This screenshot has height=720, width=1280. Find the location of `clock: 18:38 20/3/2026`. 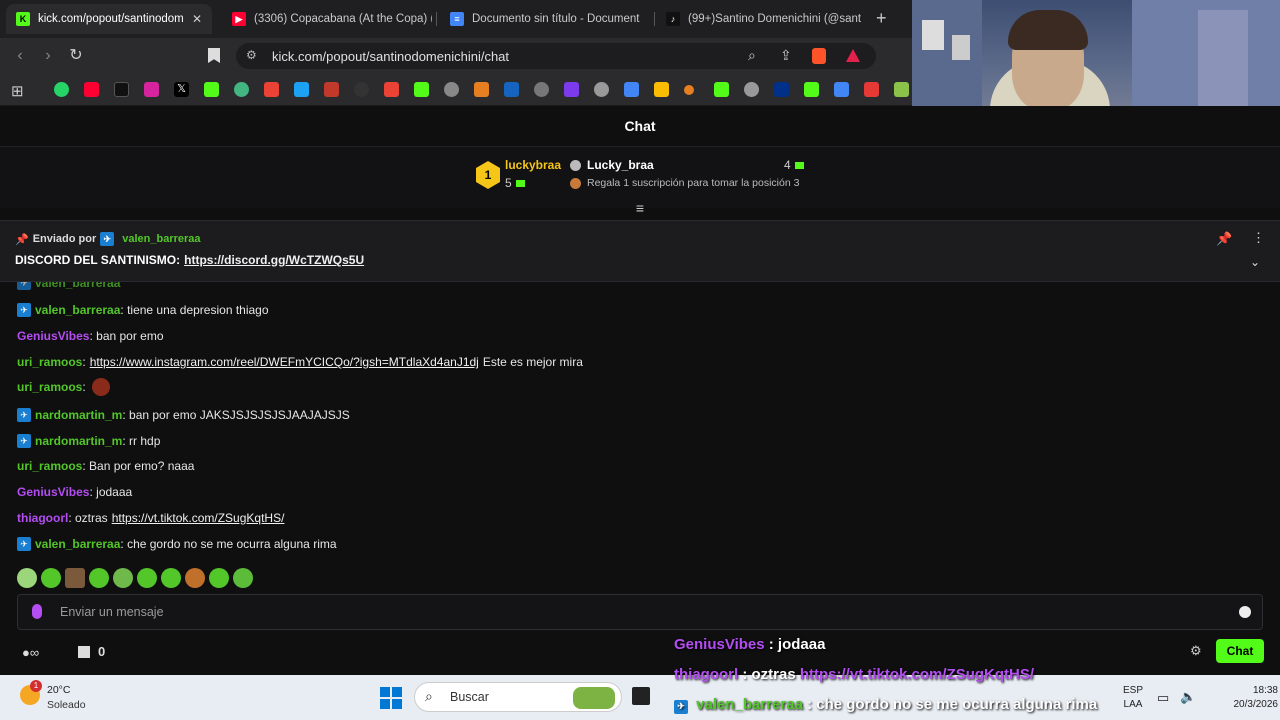

clock: 18:38 20/3/2026 is located at coordinates (1254, 698).